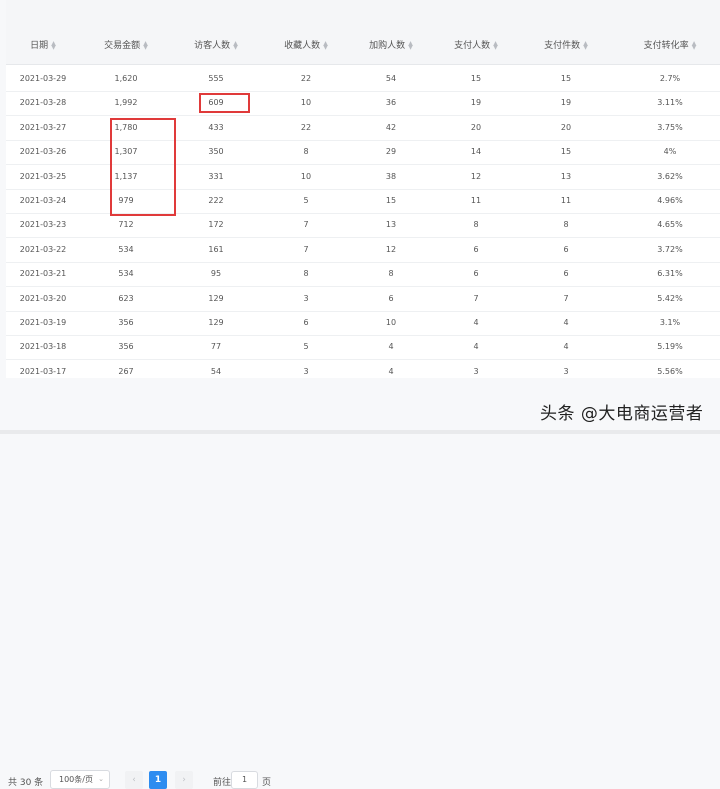 The width and height of the screenshot is (720, 789). I want to click on cell-pay-items: 4, so click(566, 322).